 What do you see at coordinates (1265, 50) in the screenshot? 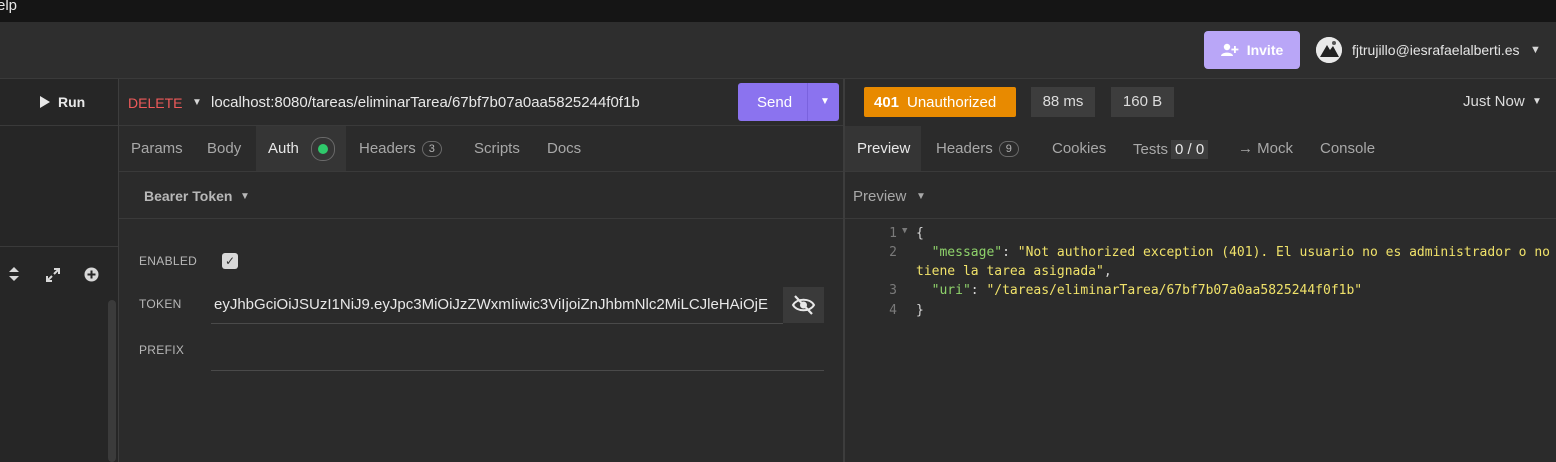
I see `invite-label: Invite` at bounding box center [1265, 50].